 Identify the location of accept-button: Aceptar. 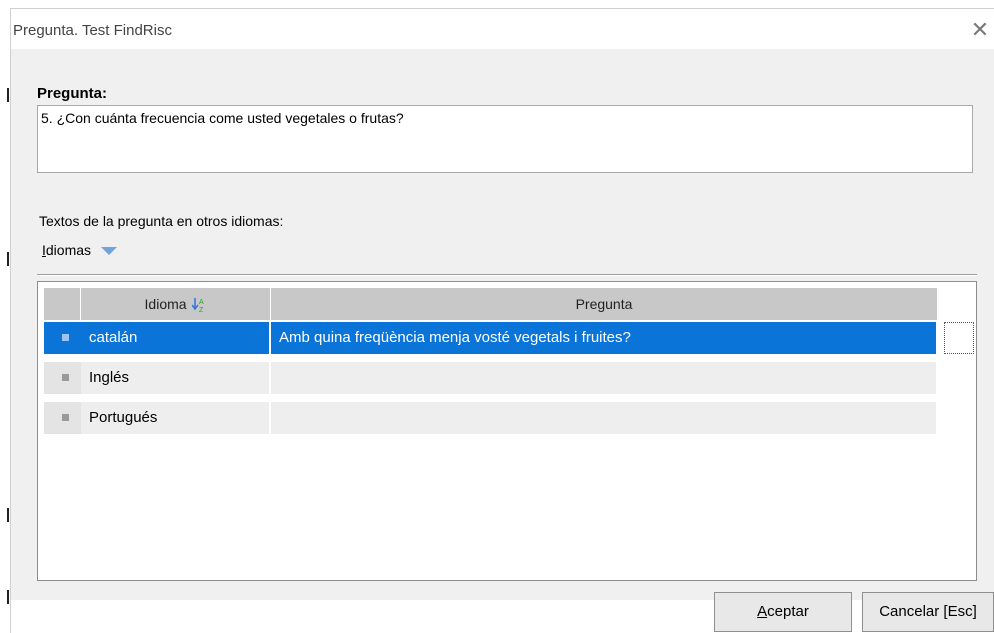
(783, 612).